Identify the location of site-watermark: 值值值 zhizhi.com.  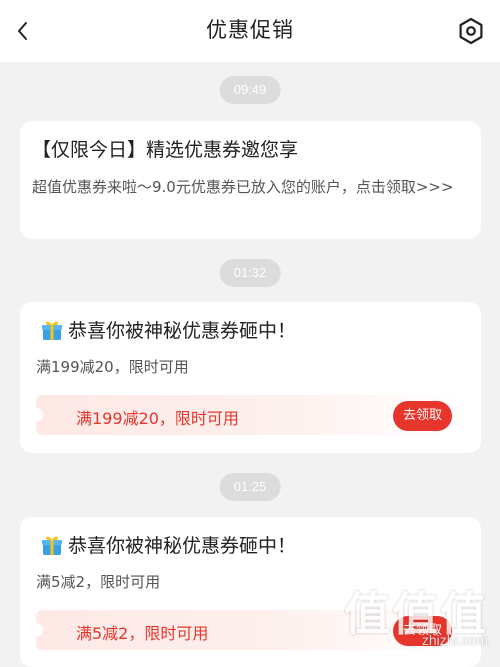
(413, 615).